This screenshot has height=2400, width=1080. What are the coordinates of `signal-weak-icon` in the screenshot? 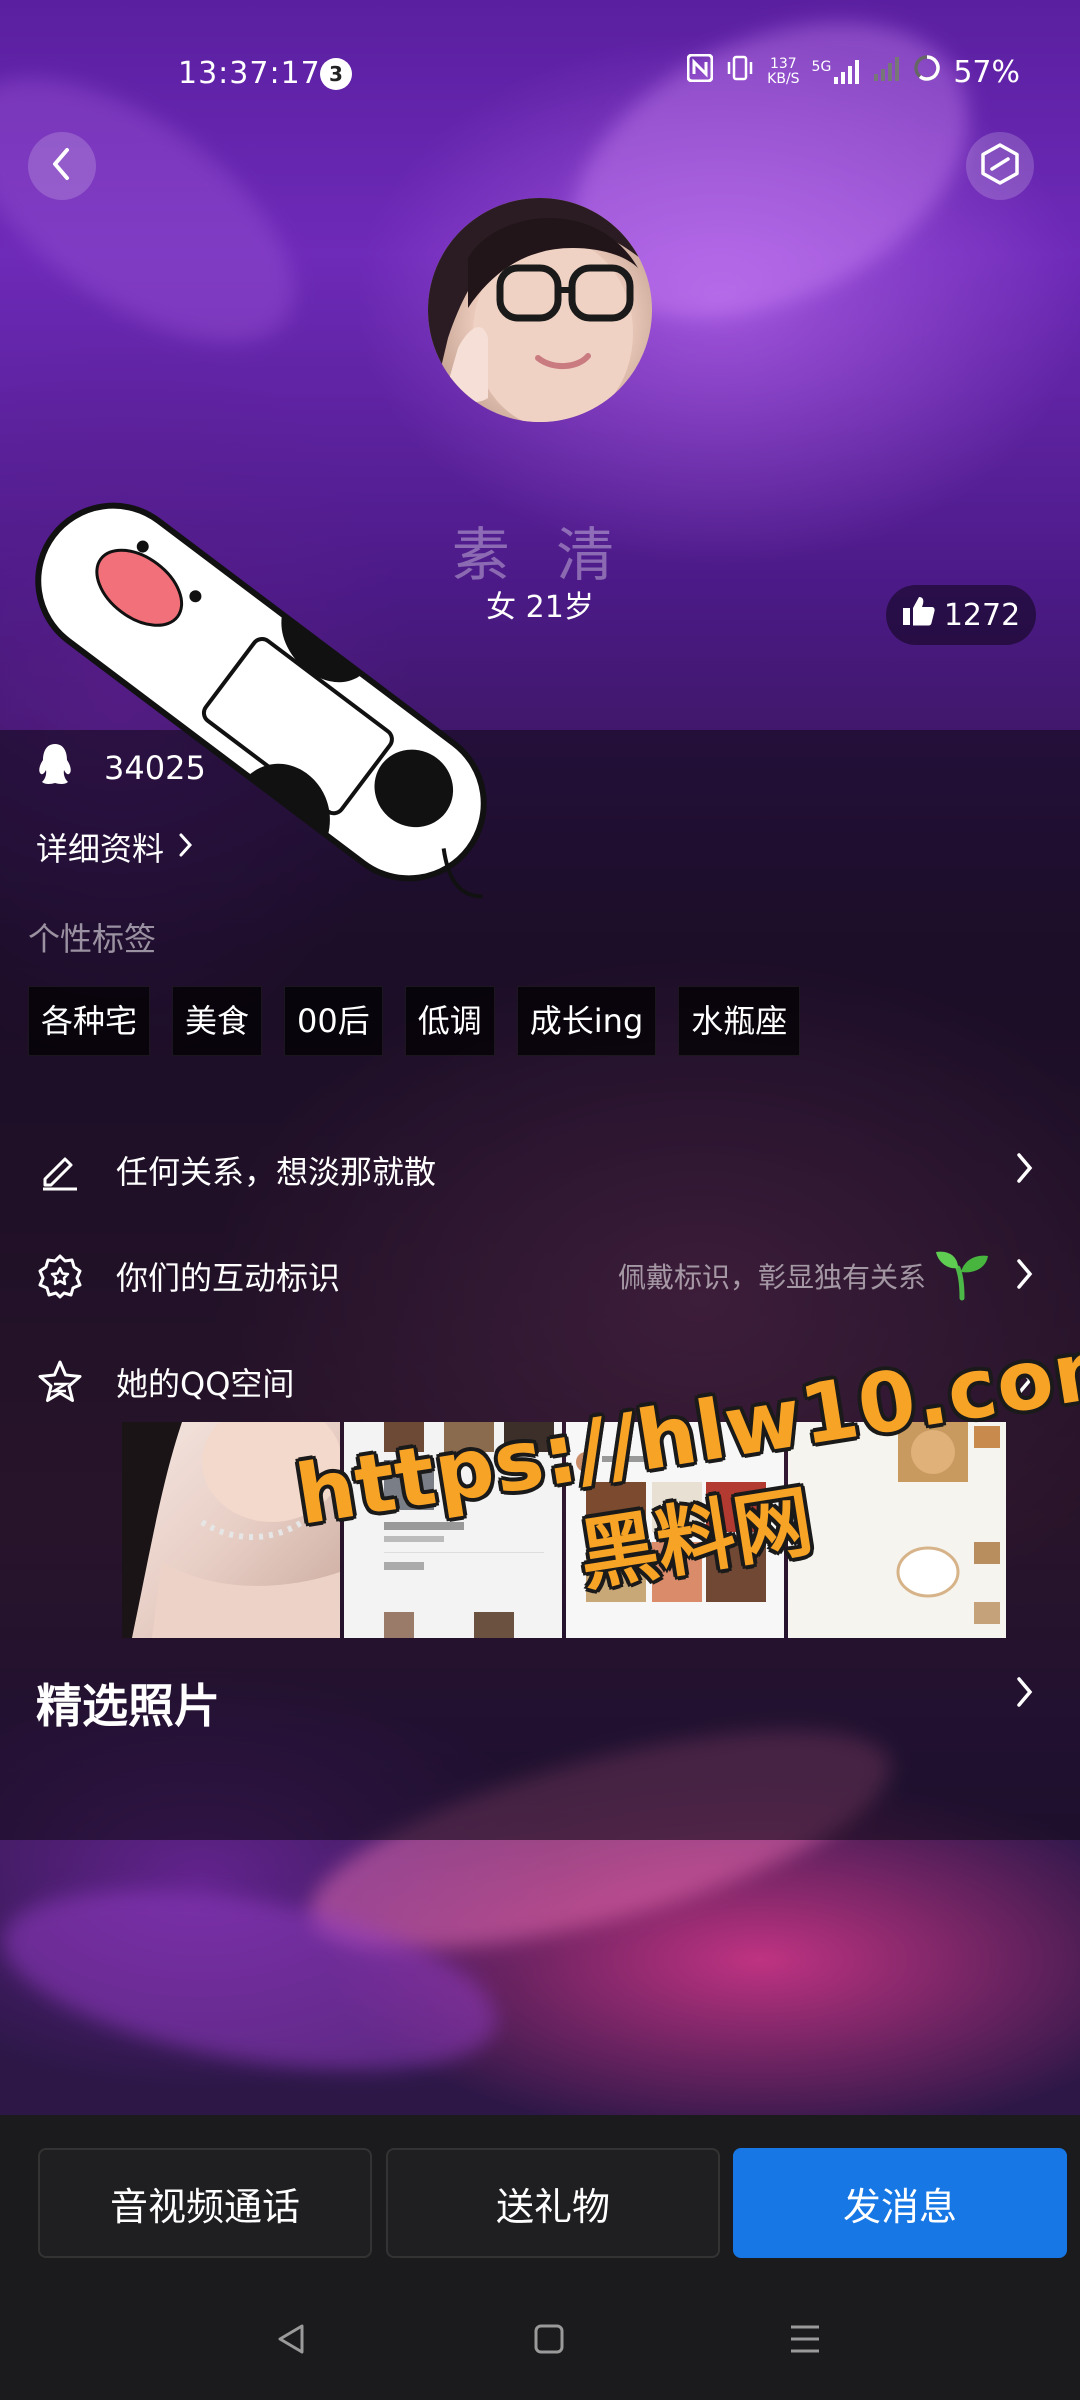 It's located at (887, 72).